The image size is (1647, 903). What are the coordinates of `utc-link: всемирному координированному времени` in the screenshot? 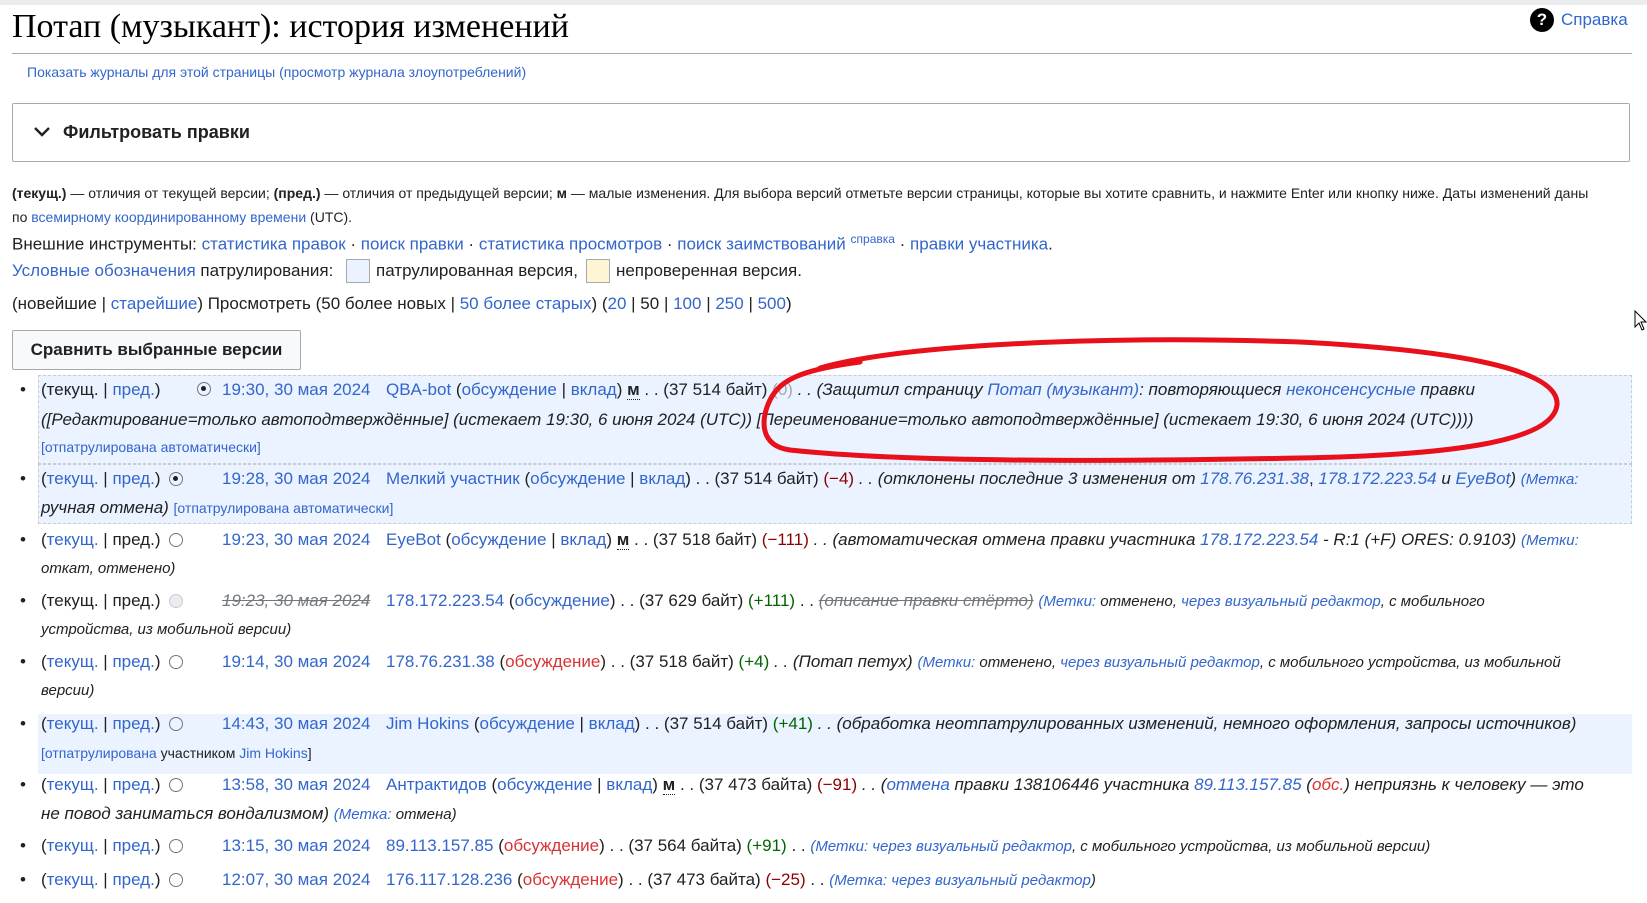 It's located at (168, 217).